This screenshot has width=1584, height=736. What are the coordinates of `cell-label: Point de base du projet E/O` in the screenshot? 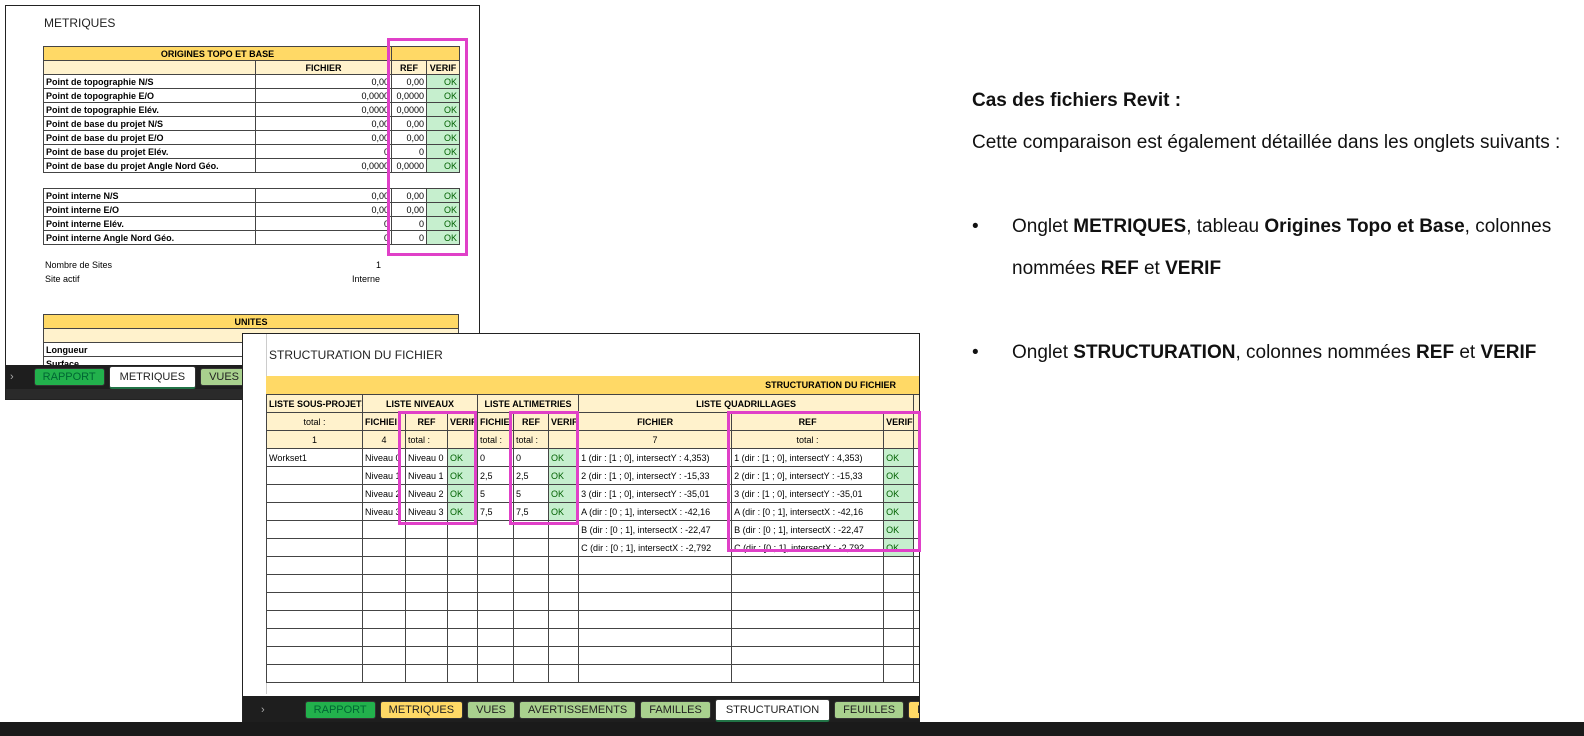 It's located at (149, 137).